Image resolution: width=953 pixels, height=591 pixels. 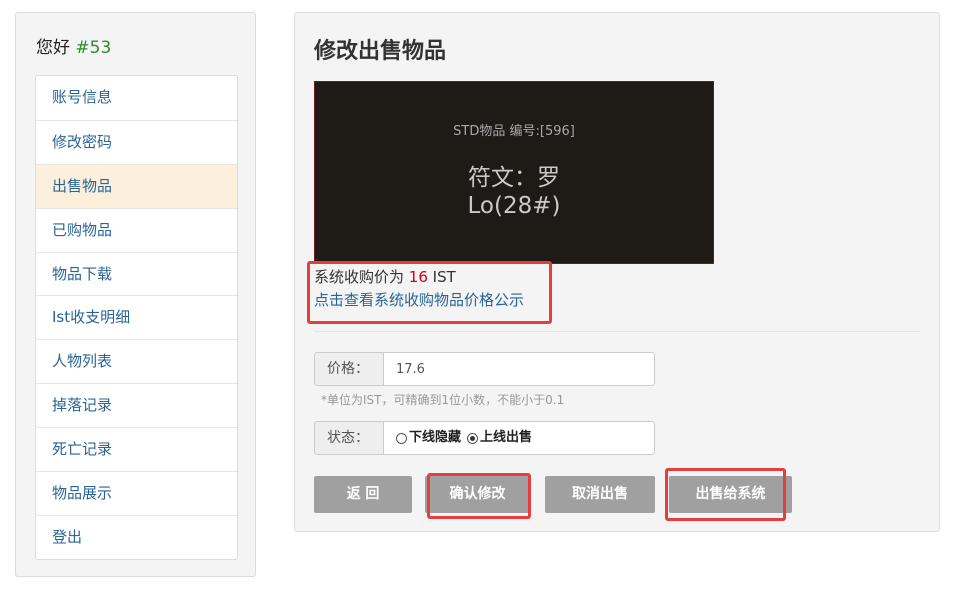 I want to click on status-options: 下线隐藏 上线出售, so click(x=519, y=438).